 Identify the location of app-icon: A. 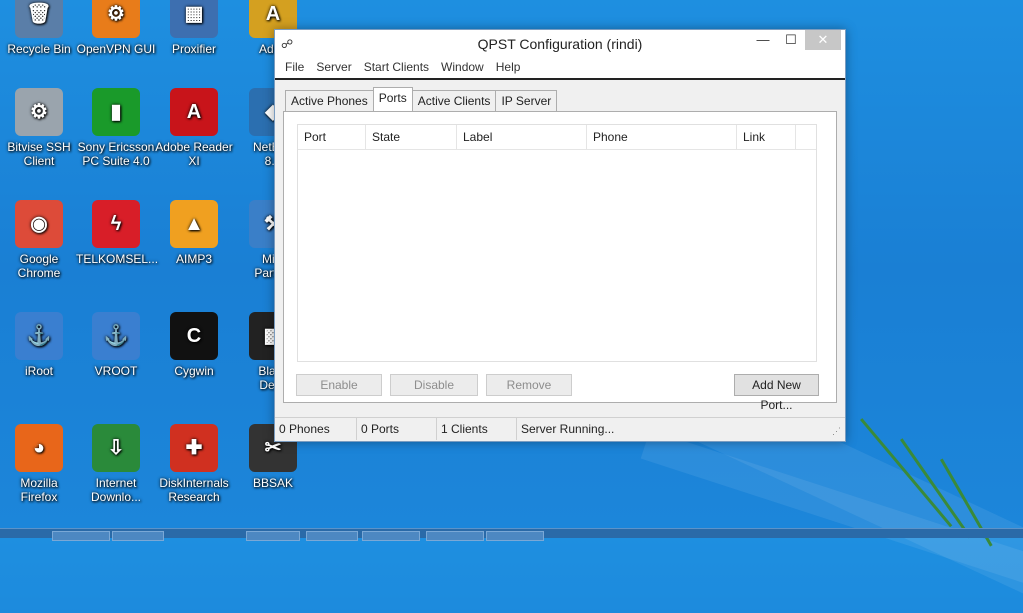
(194, 112).